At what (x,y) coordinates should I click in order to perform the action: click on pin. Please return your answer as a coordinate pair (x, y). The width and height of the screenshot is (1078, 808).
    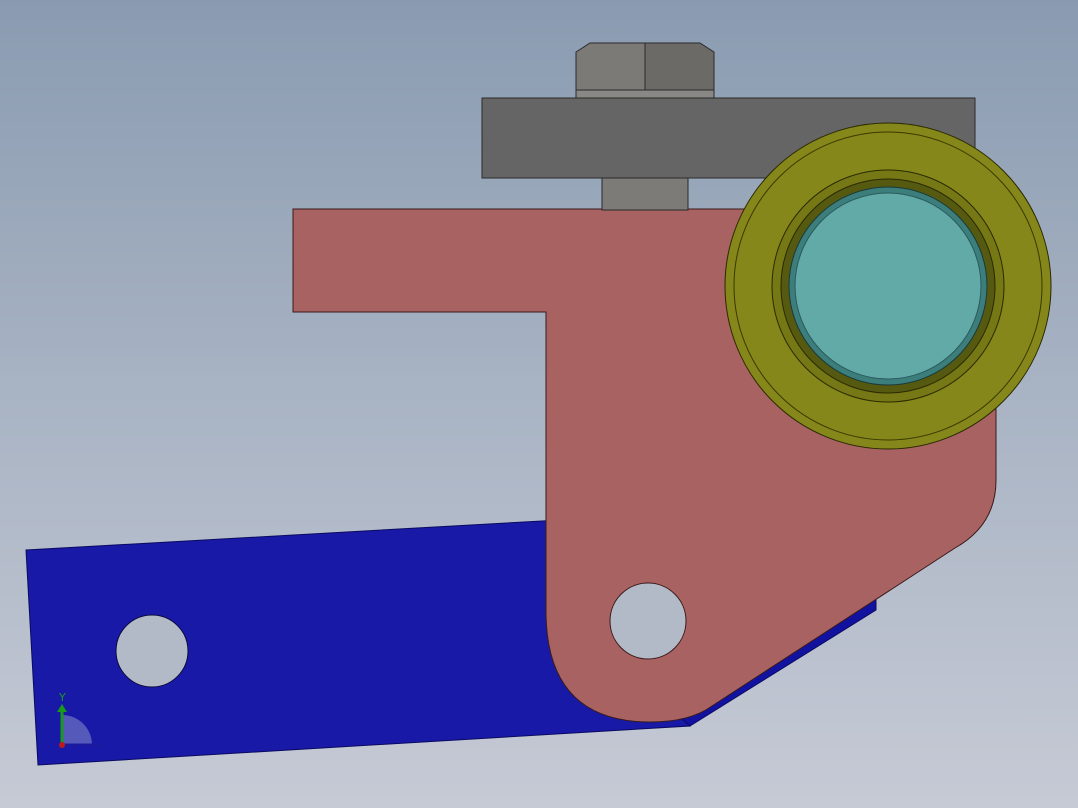
    Looking at the image, I should click on (888, 286).